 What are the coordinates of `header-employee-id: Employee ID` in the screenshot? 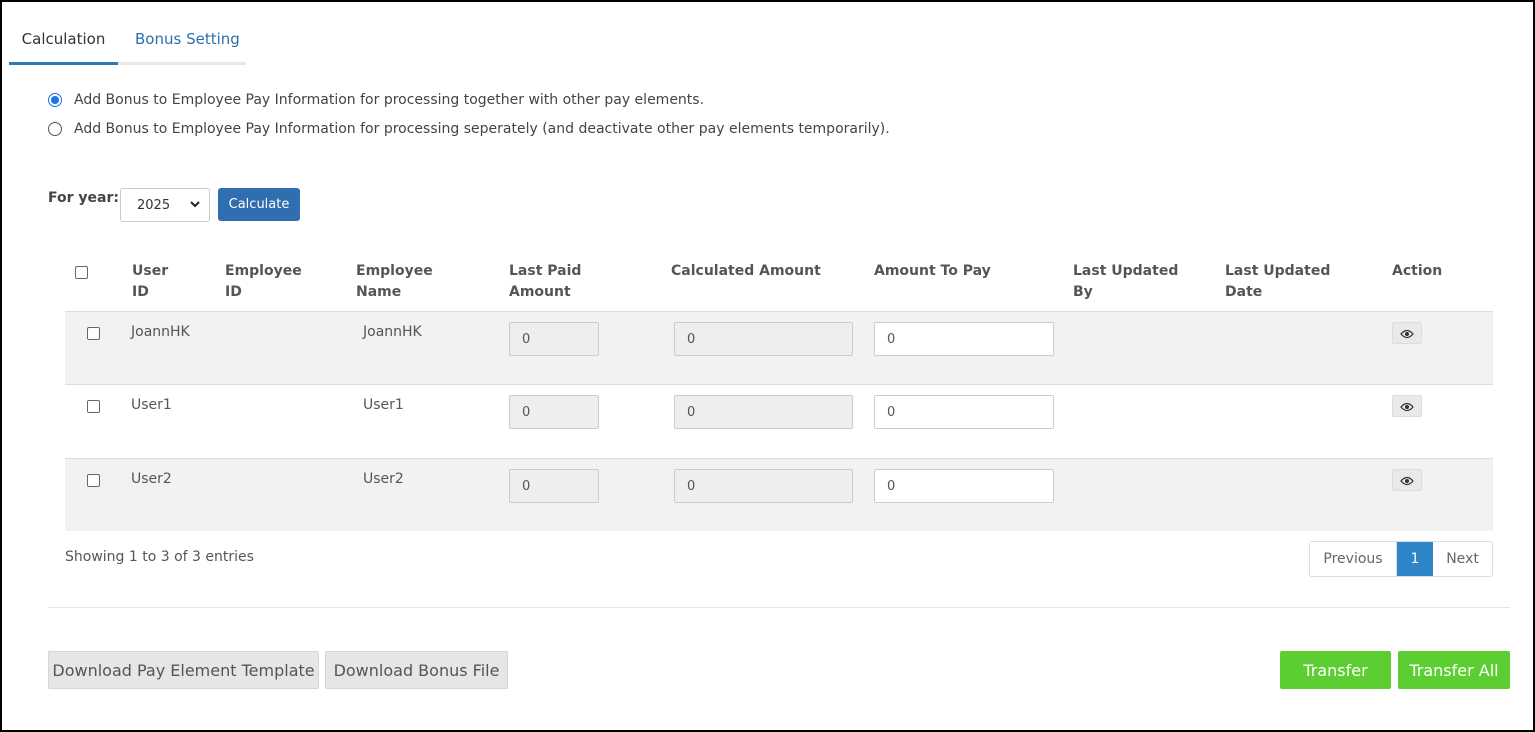 It's located at (263, 282).